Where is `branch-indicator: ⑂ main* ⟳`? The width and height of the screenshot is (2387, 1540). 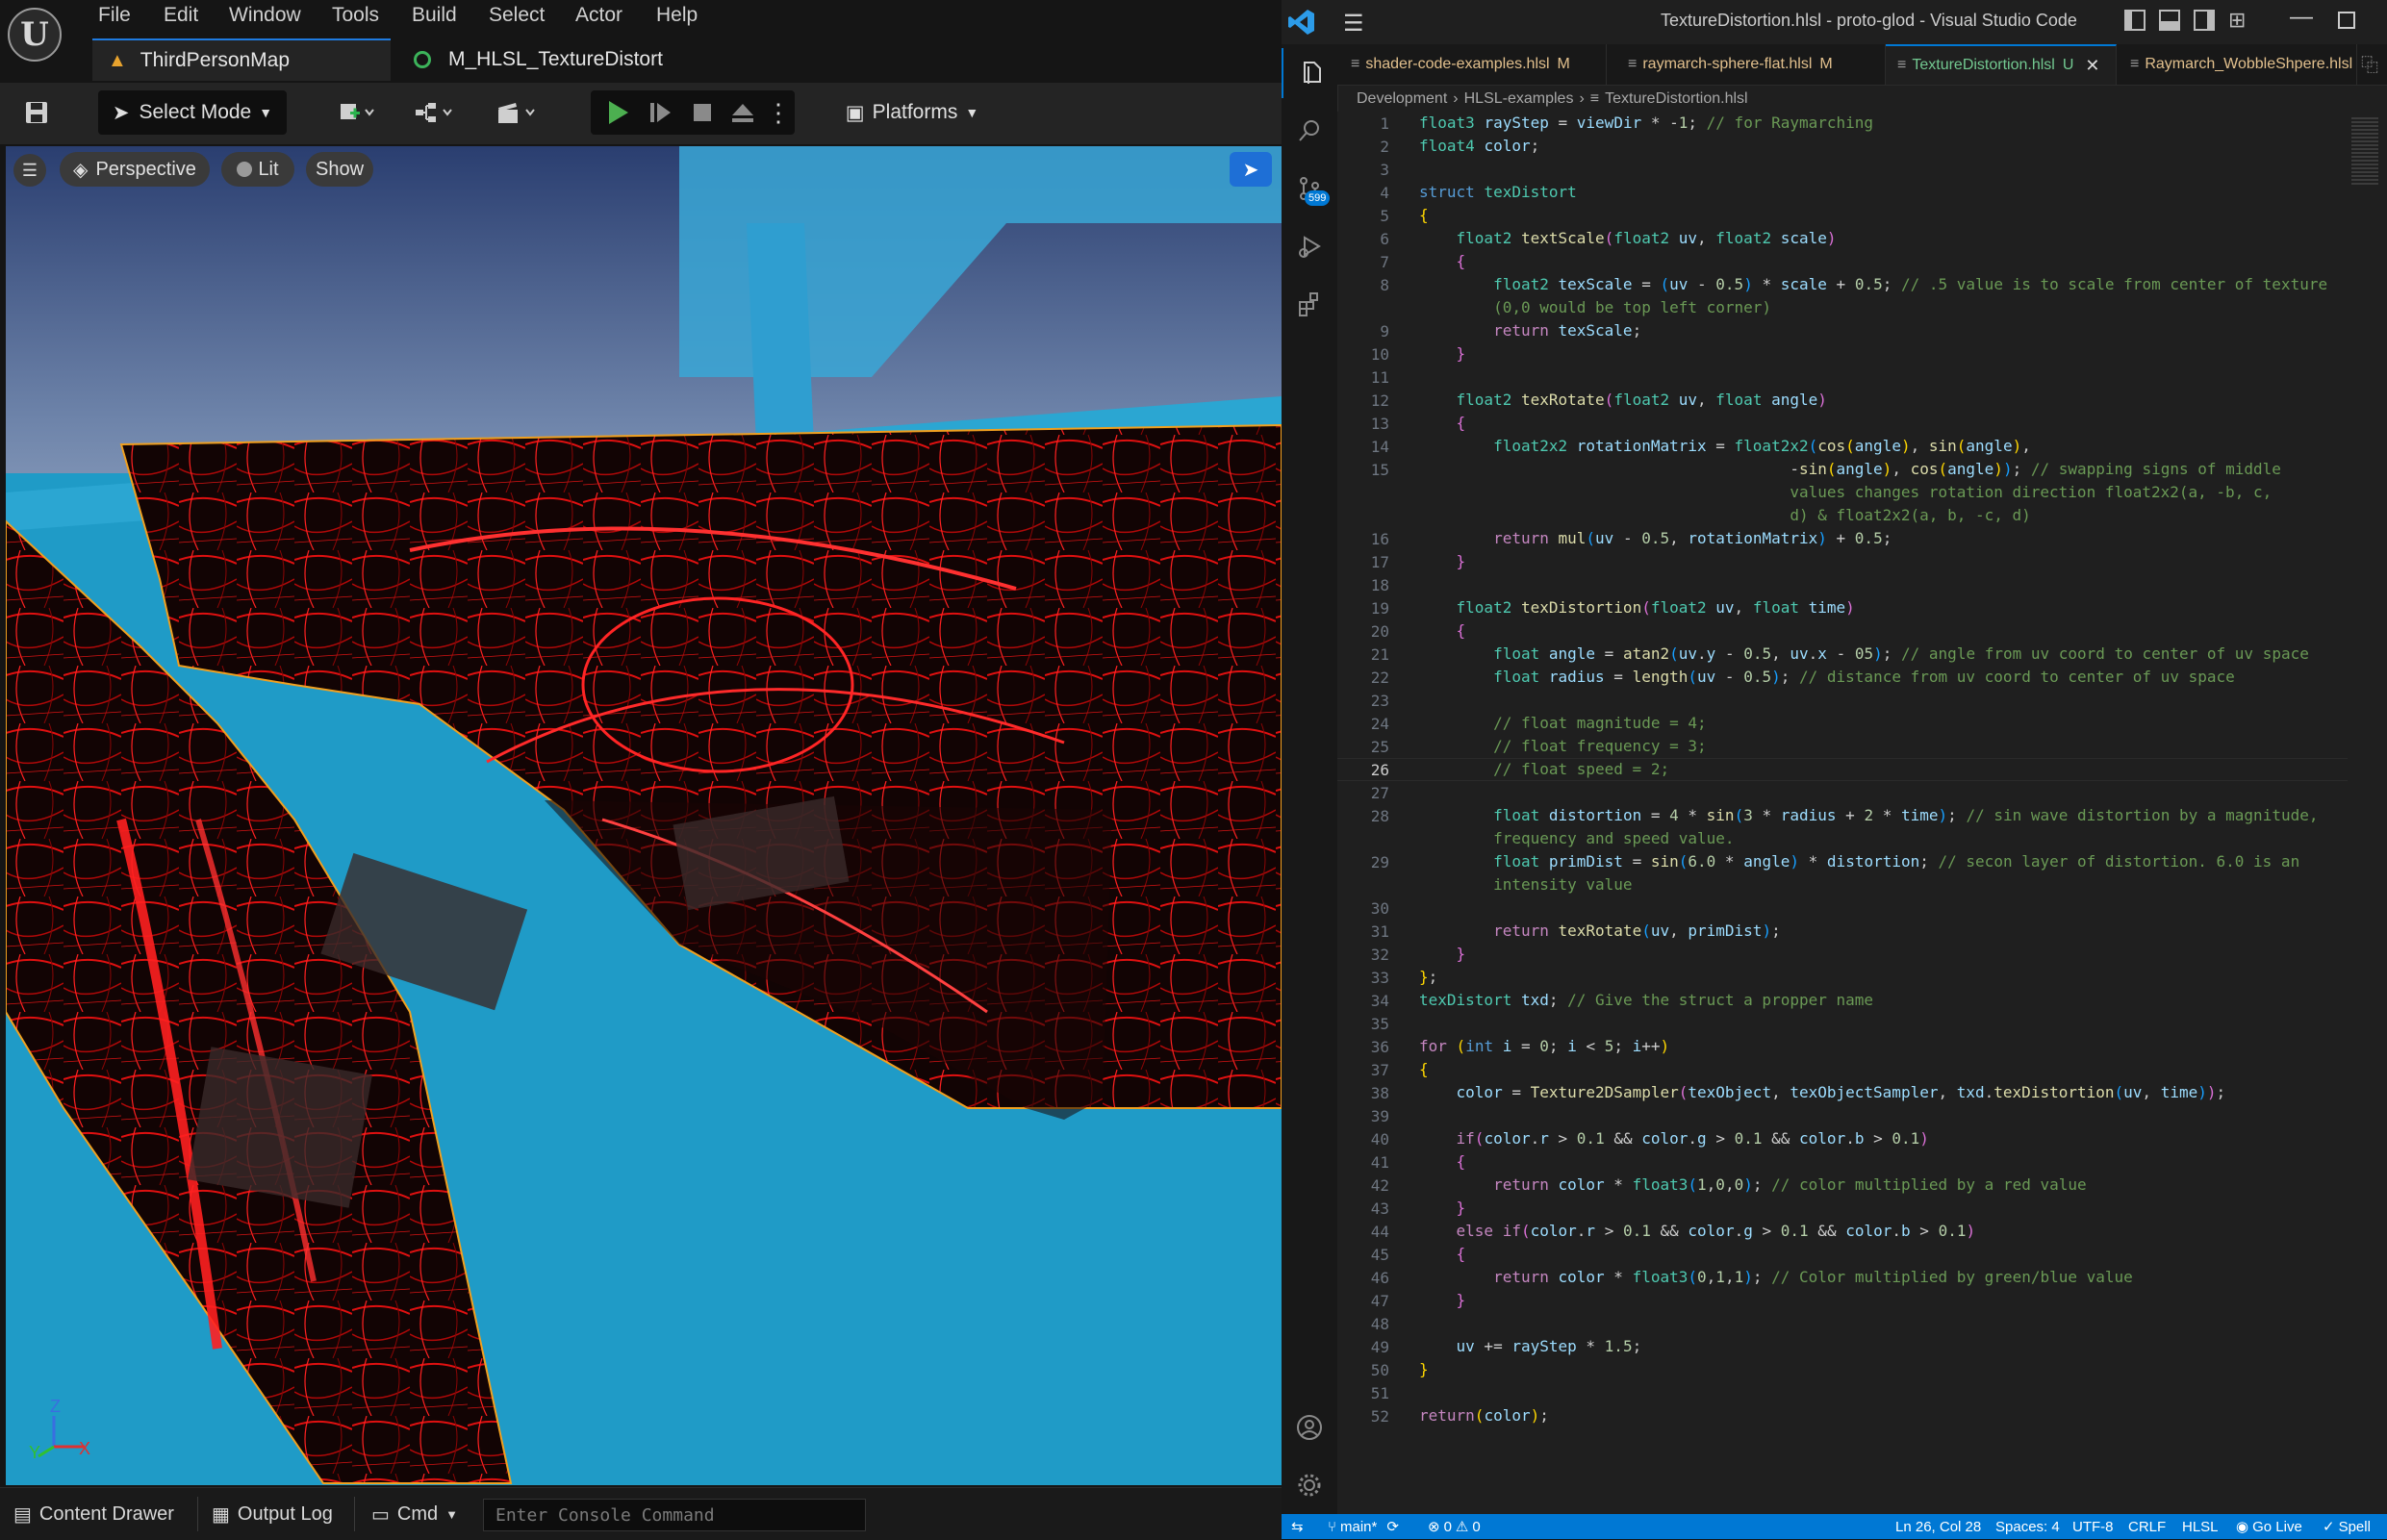
branch-indicator: ⑂ main* ⟳ is located at coordinates (1364, 1526).